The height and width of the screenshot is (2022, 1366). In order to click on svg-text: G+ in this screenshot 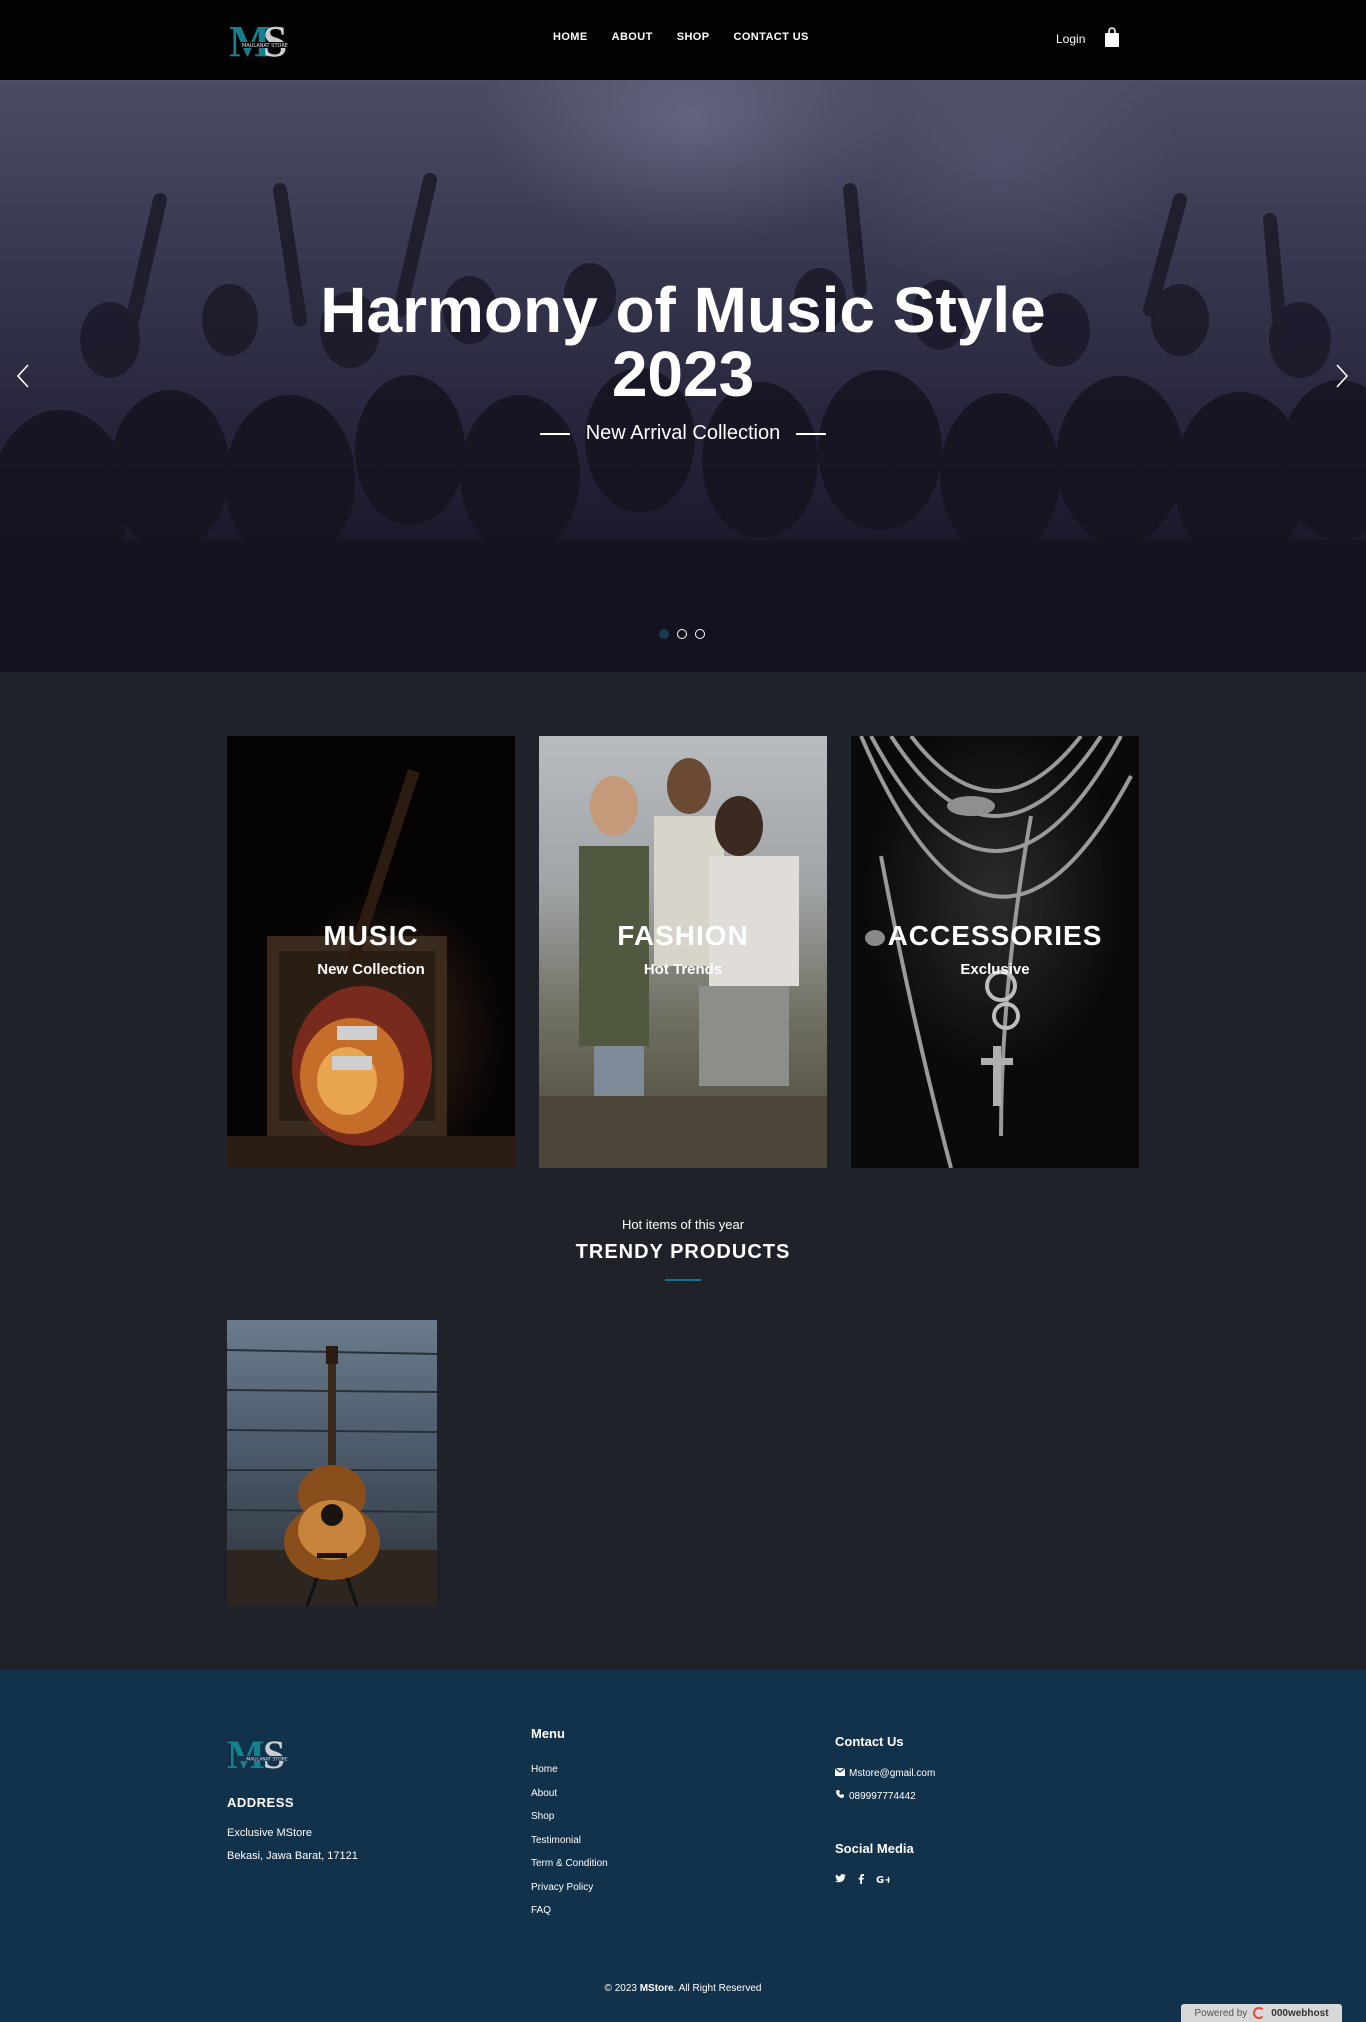, I will do `click(883, 1879)`.